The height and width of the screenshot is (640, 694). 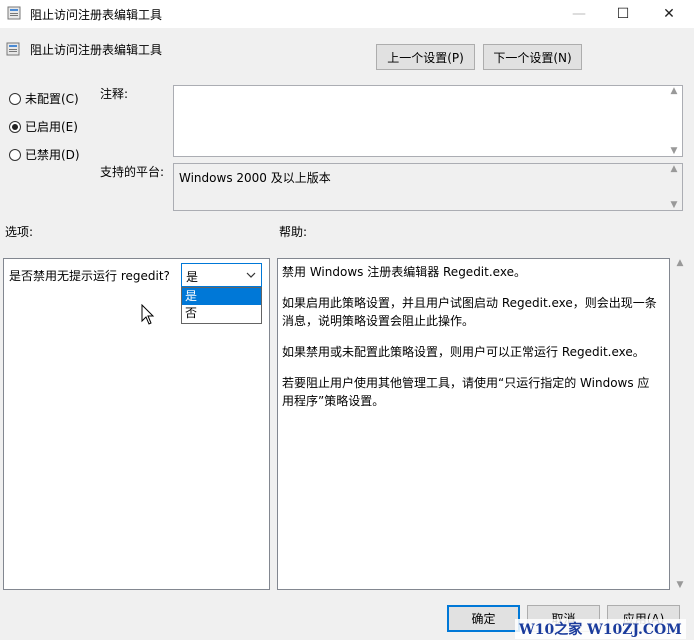 I want to click on help-scrollbar: ▲ ▼, so click(x=680, y=424).